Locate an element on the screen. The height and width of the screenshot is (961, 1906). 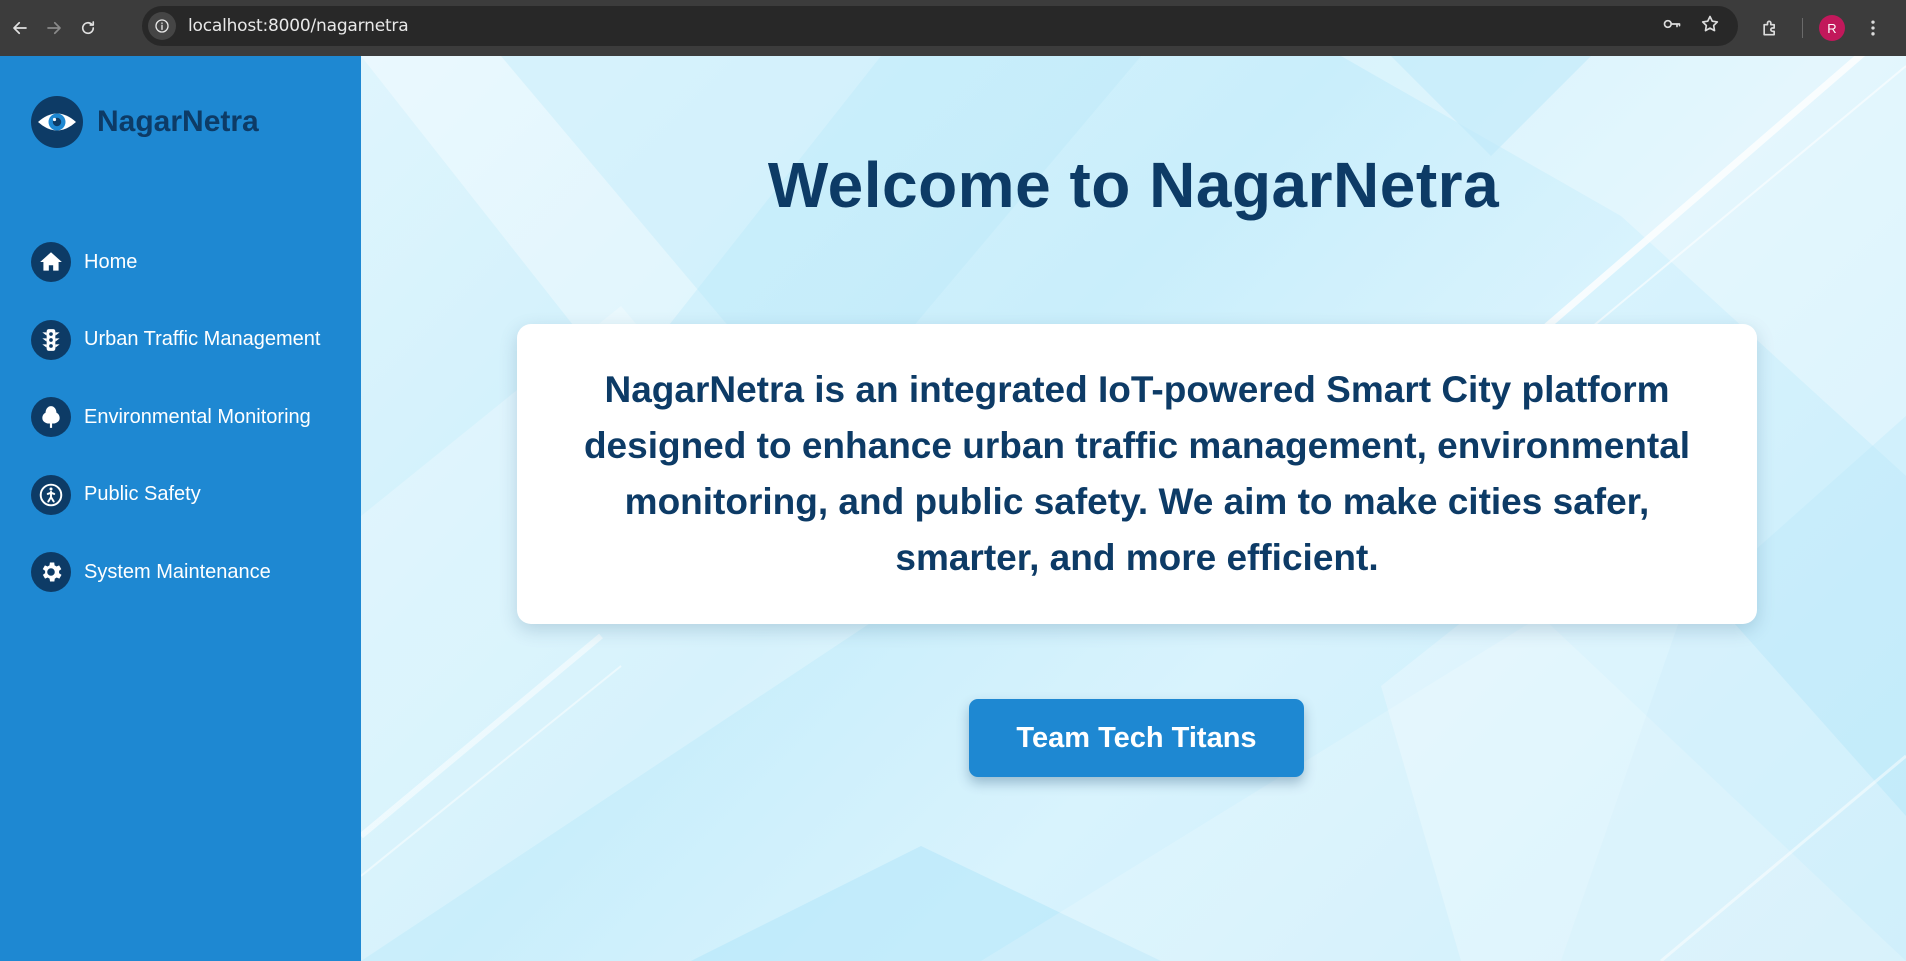
toolbar-divider is located at coordinates (1802, 28).